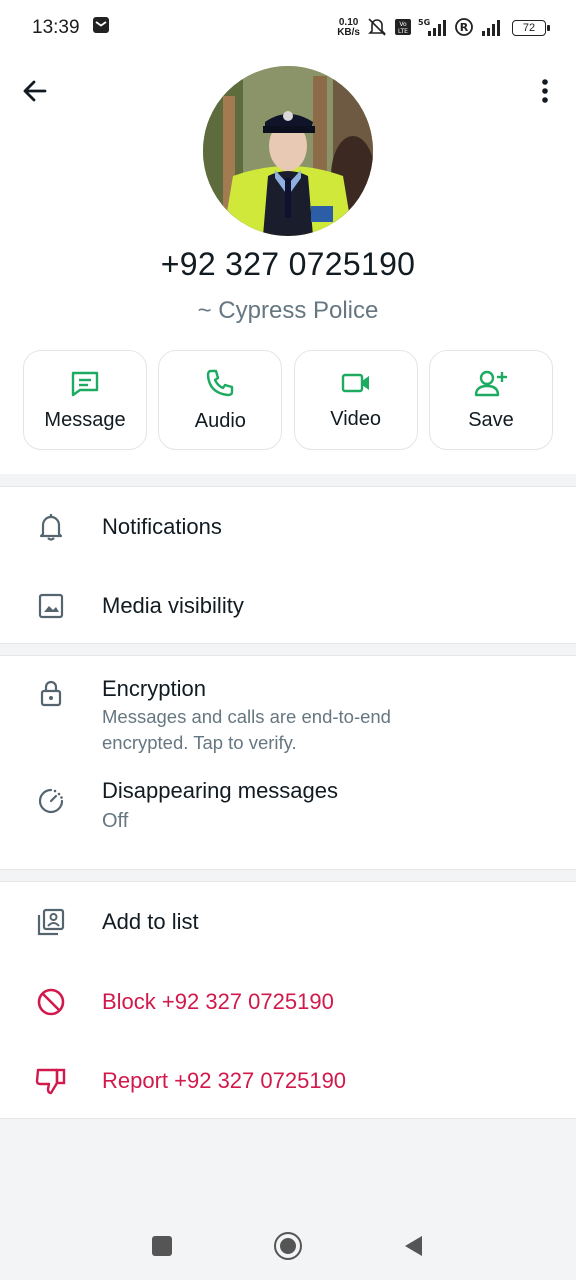 The width and height of the screenshot is (576, 1280). What do you see at coordinates (288, 400) in the screenshot?
I see `quick-actions: Message Audio Video Save` at bounding box center [288, 400].